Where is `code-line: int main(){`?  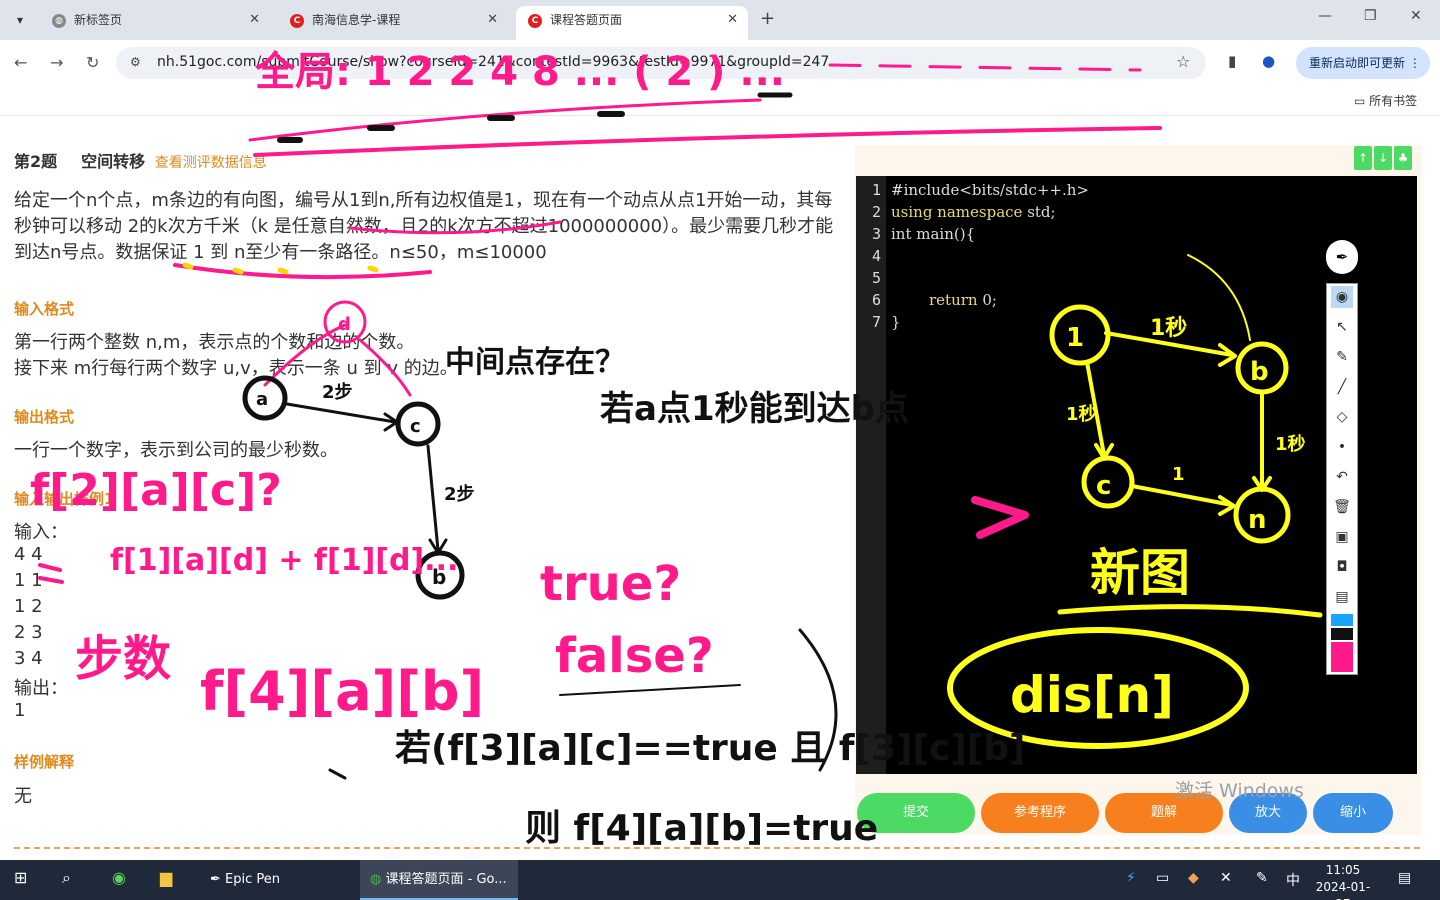
code-line: int main(){ is located at coordinates (933, 234).